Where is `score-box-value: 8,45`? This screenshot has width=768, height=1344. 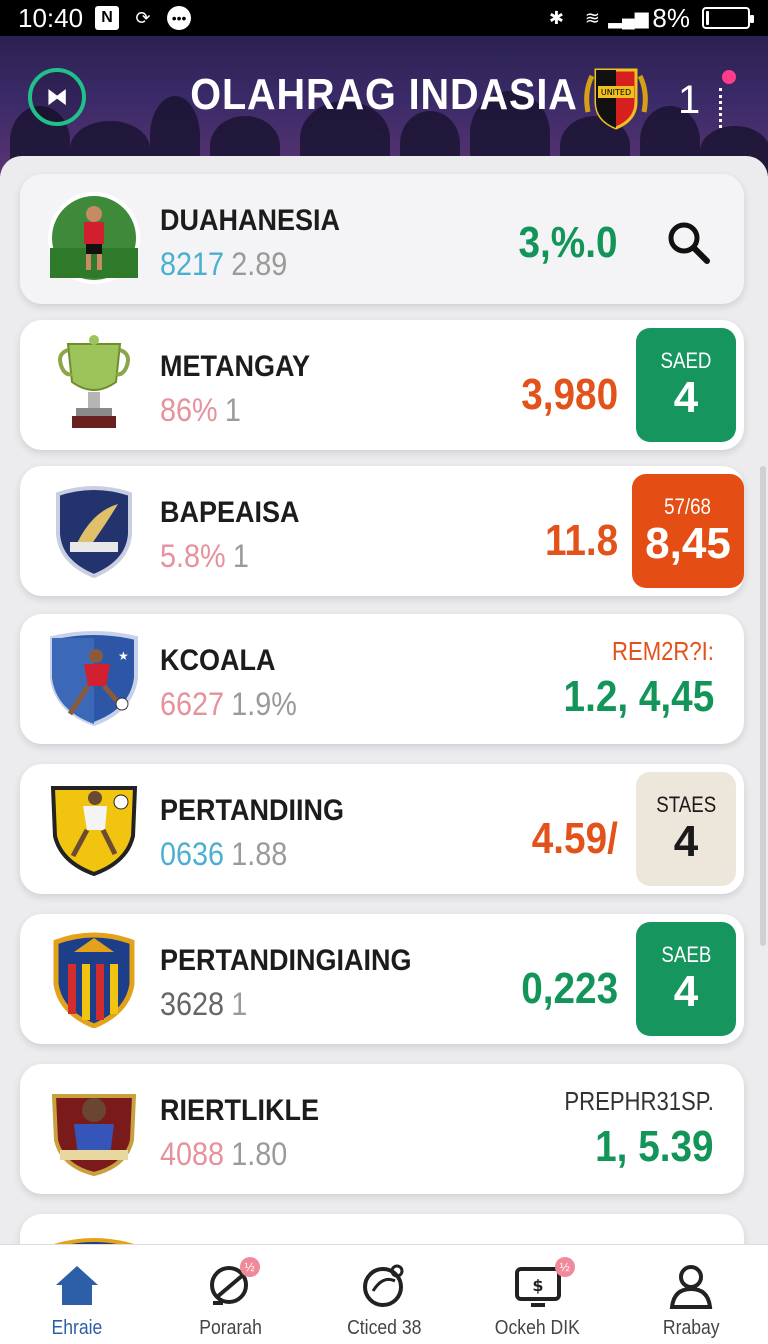
score-box-value: 8,45 is located at coordinates (688, 543).